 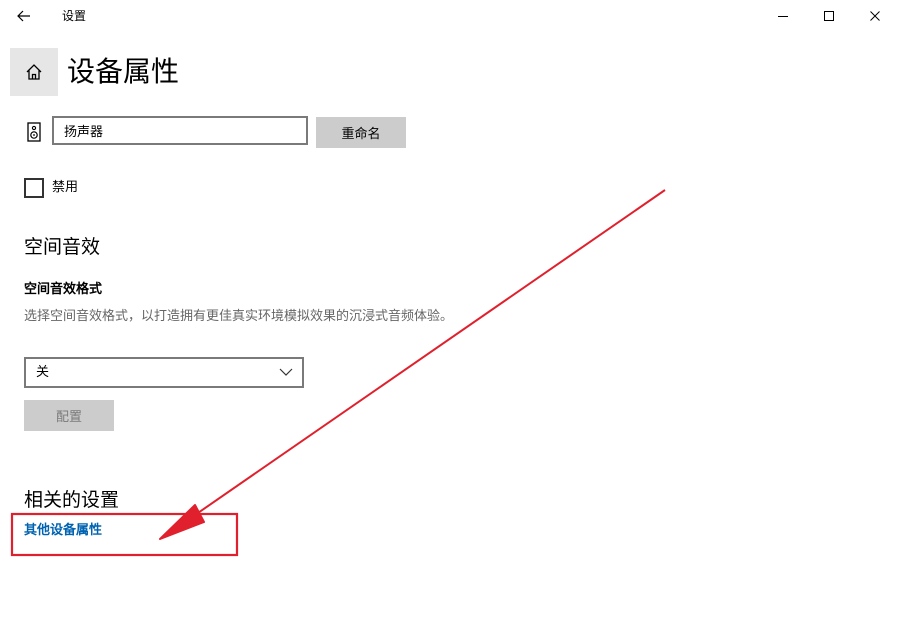 I want to click on window-title: 设置, so click(x=74, y=16).